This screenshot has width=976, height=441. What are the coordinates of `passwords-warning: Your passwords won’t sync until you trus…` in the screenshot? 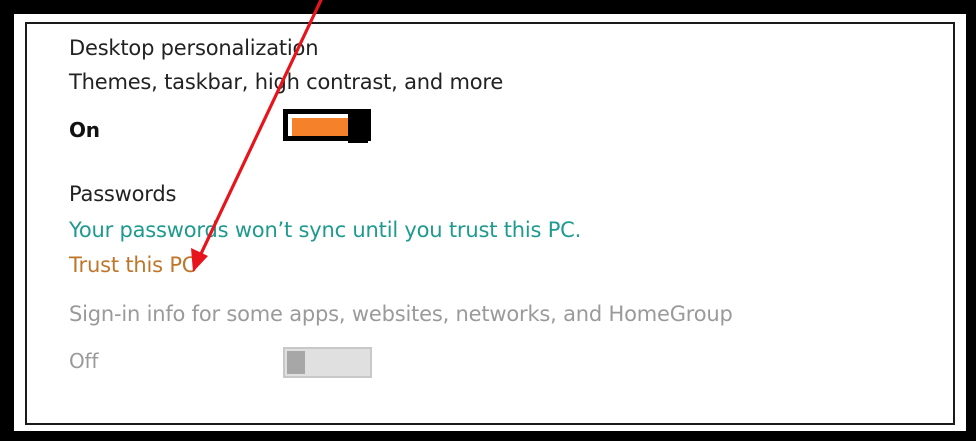 It's located at (325, 230).